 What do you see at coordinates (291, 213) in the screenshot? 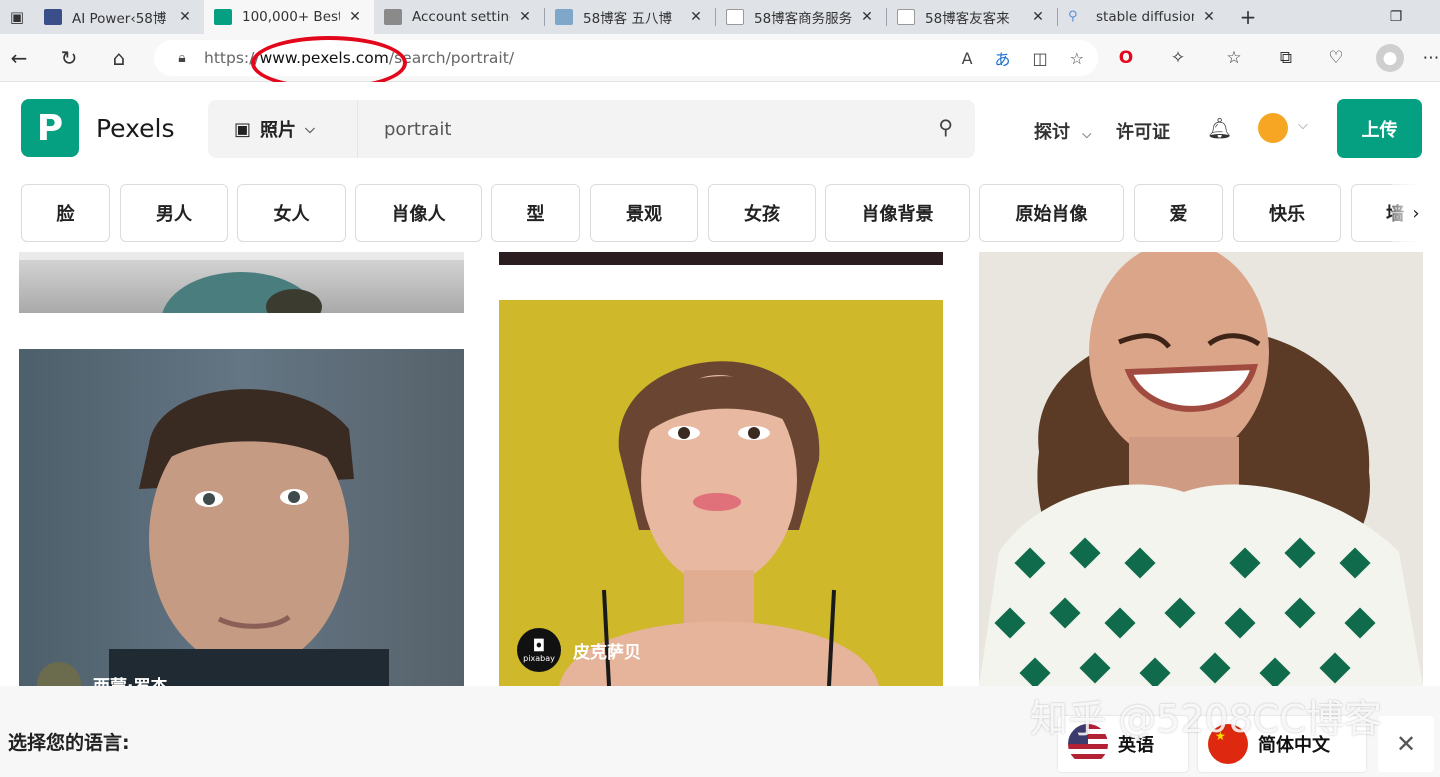
I see `chip-woman: 女人` at bounding box center [291, 213].